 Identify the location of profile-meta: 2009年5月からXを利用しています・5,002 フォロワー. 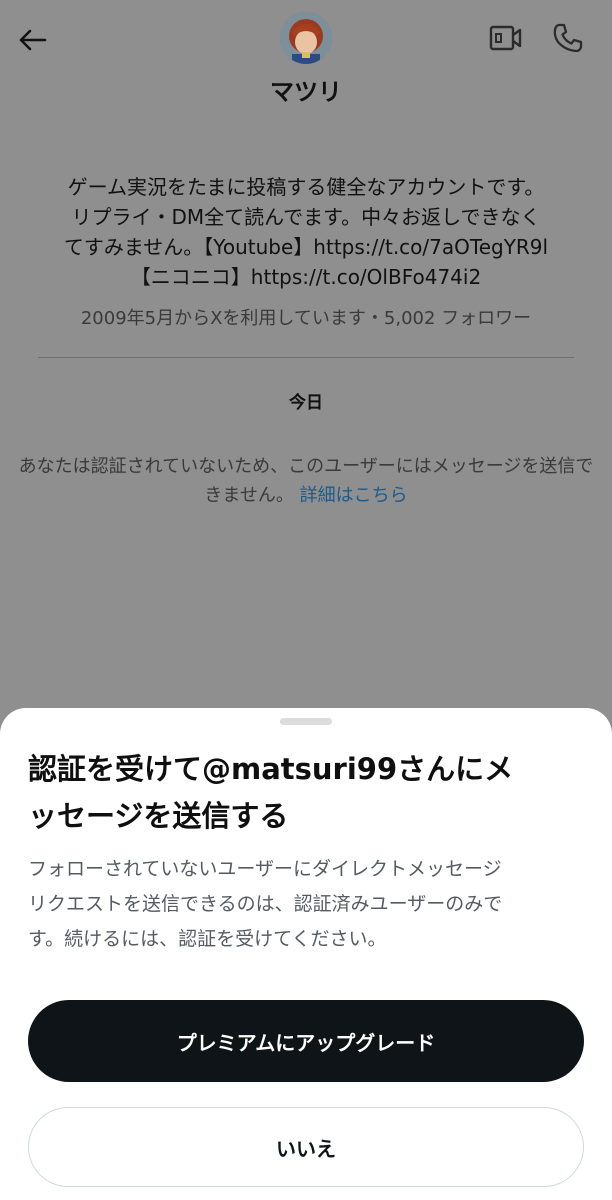
(306, 318).